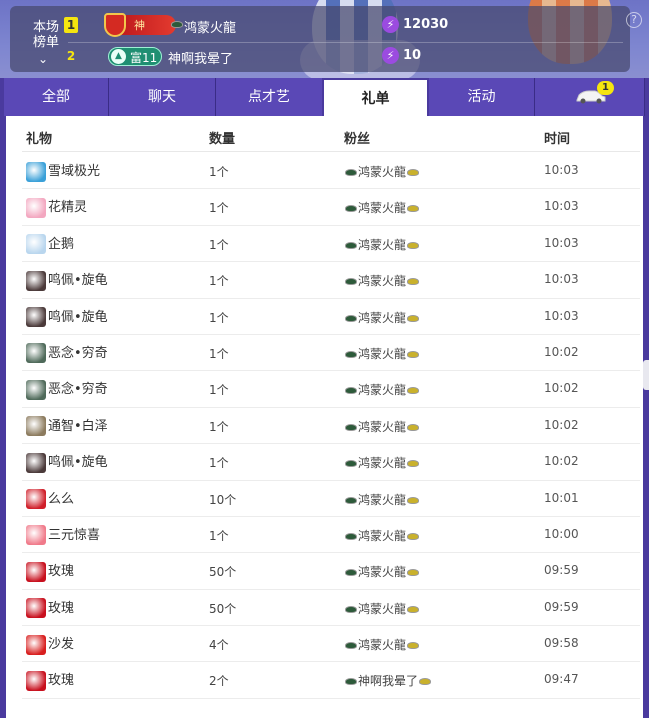 The height and width of the screenshot is (718, 649). What do you see at coordinates (315, 57) in the screenshot?
I see `rank-entry: 2 ▲ 富11 神啊我晕了 ⚡ 10` at bounding box center [315, 57].